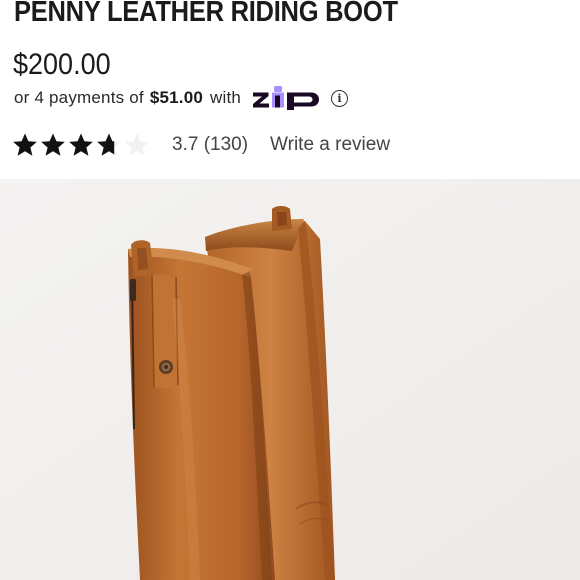  I want to click on installment-offer: or 4 payments of $51.00 with zip i, so click(181, 98).